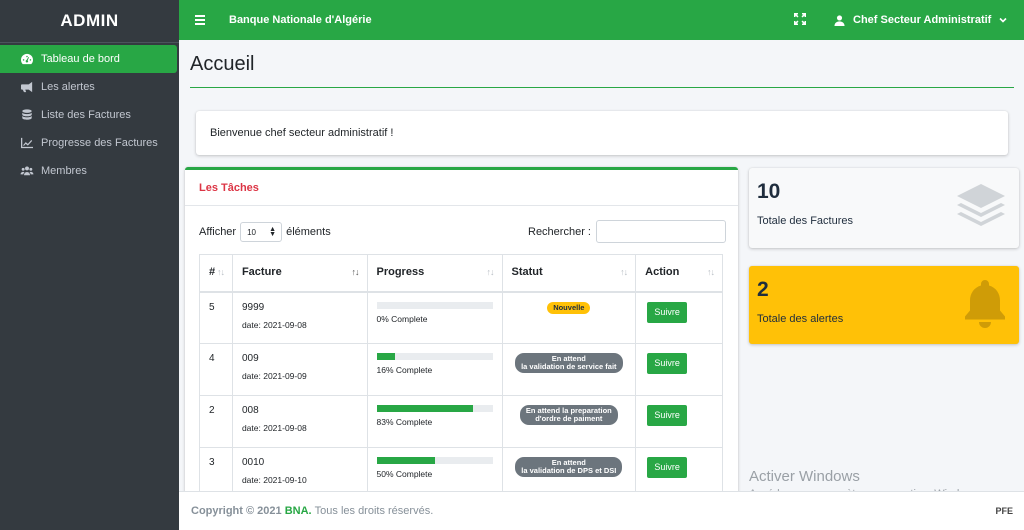 Image resolution: width=1024 pixels, height=530 pixels. I want to click on watermark-title: Activer Windows, so click(804, 476).